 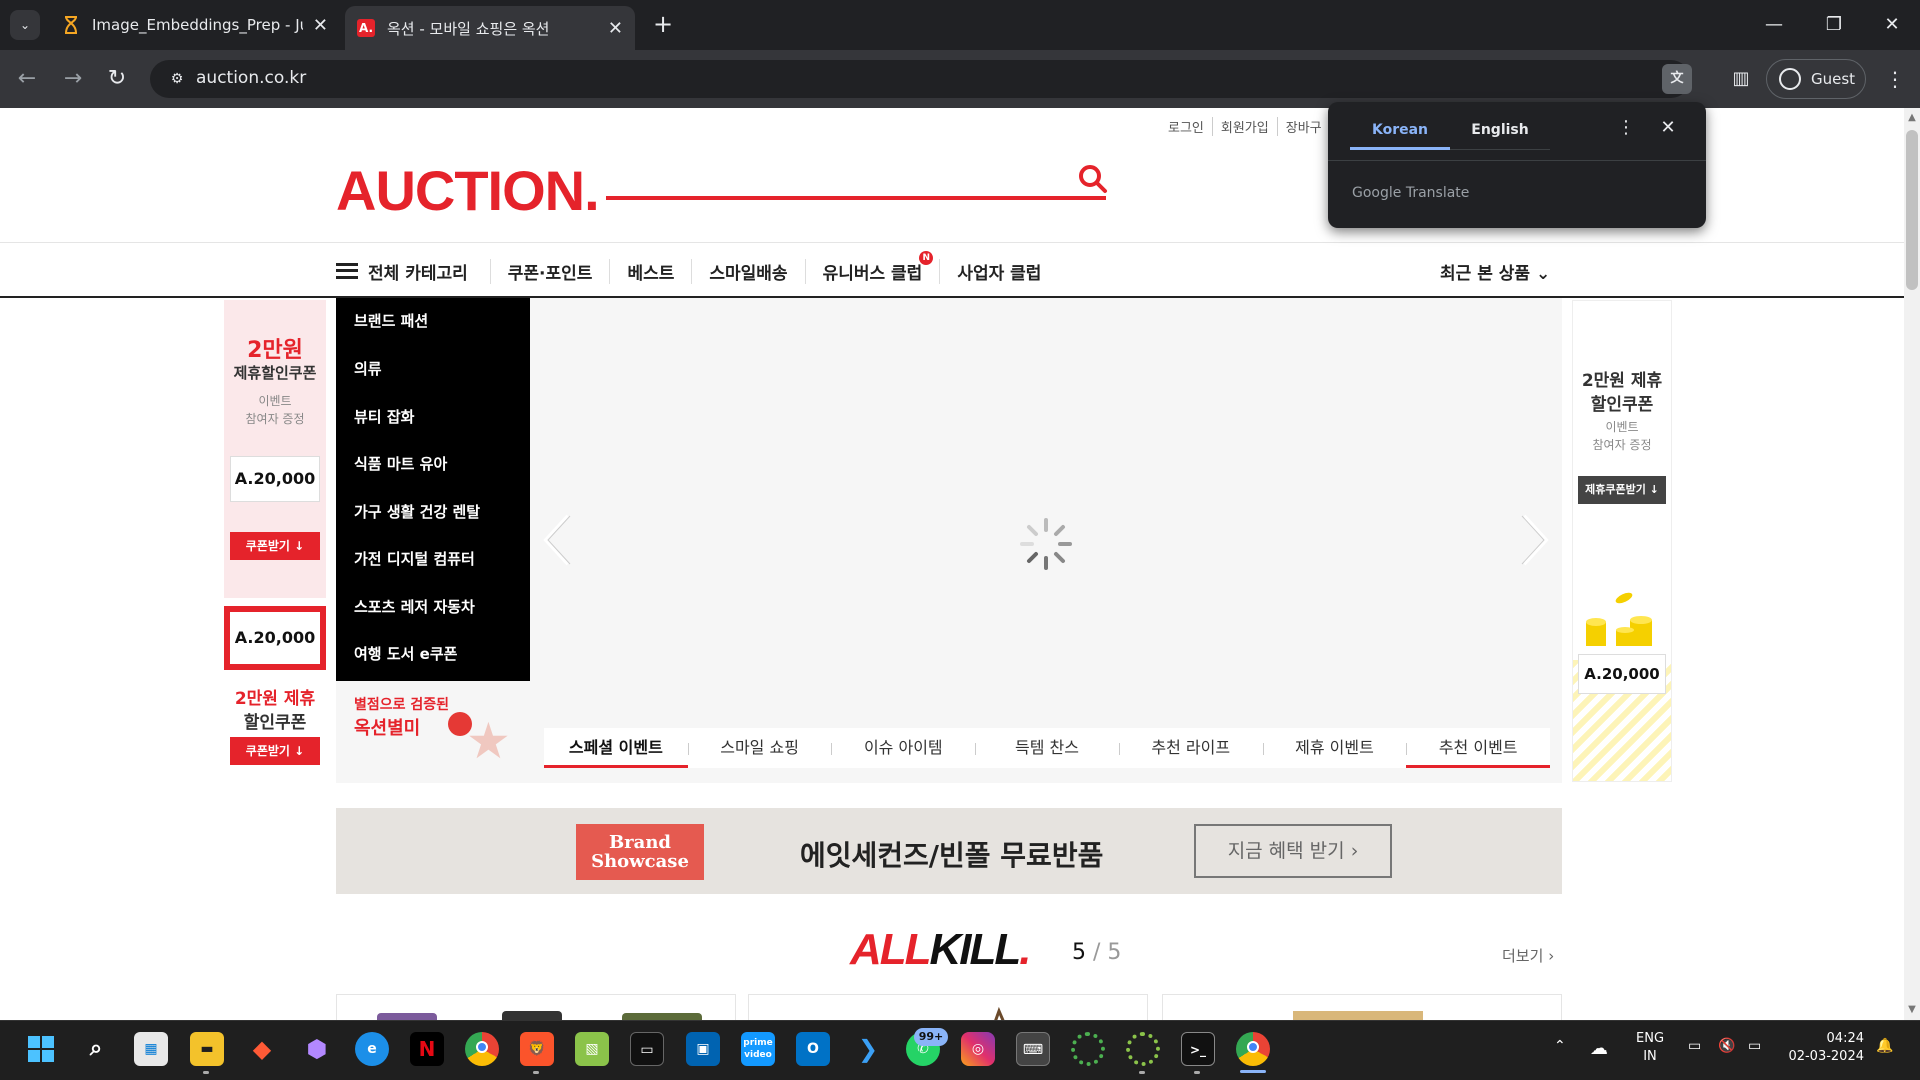 I want to click on category-item: 뷰티 잡화, so click(x=384, y=416).